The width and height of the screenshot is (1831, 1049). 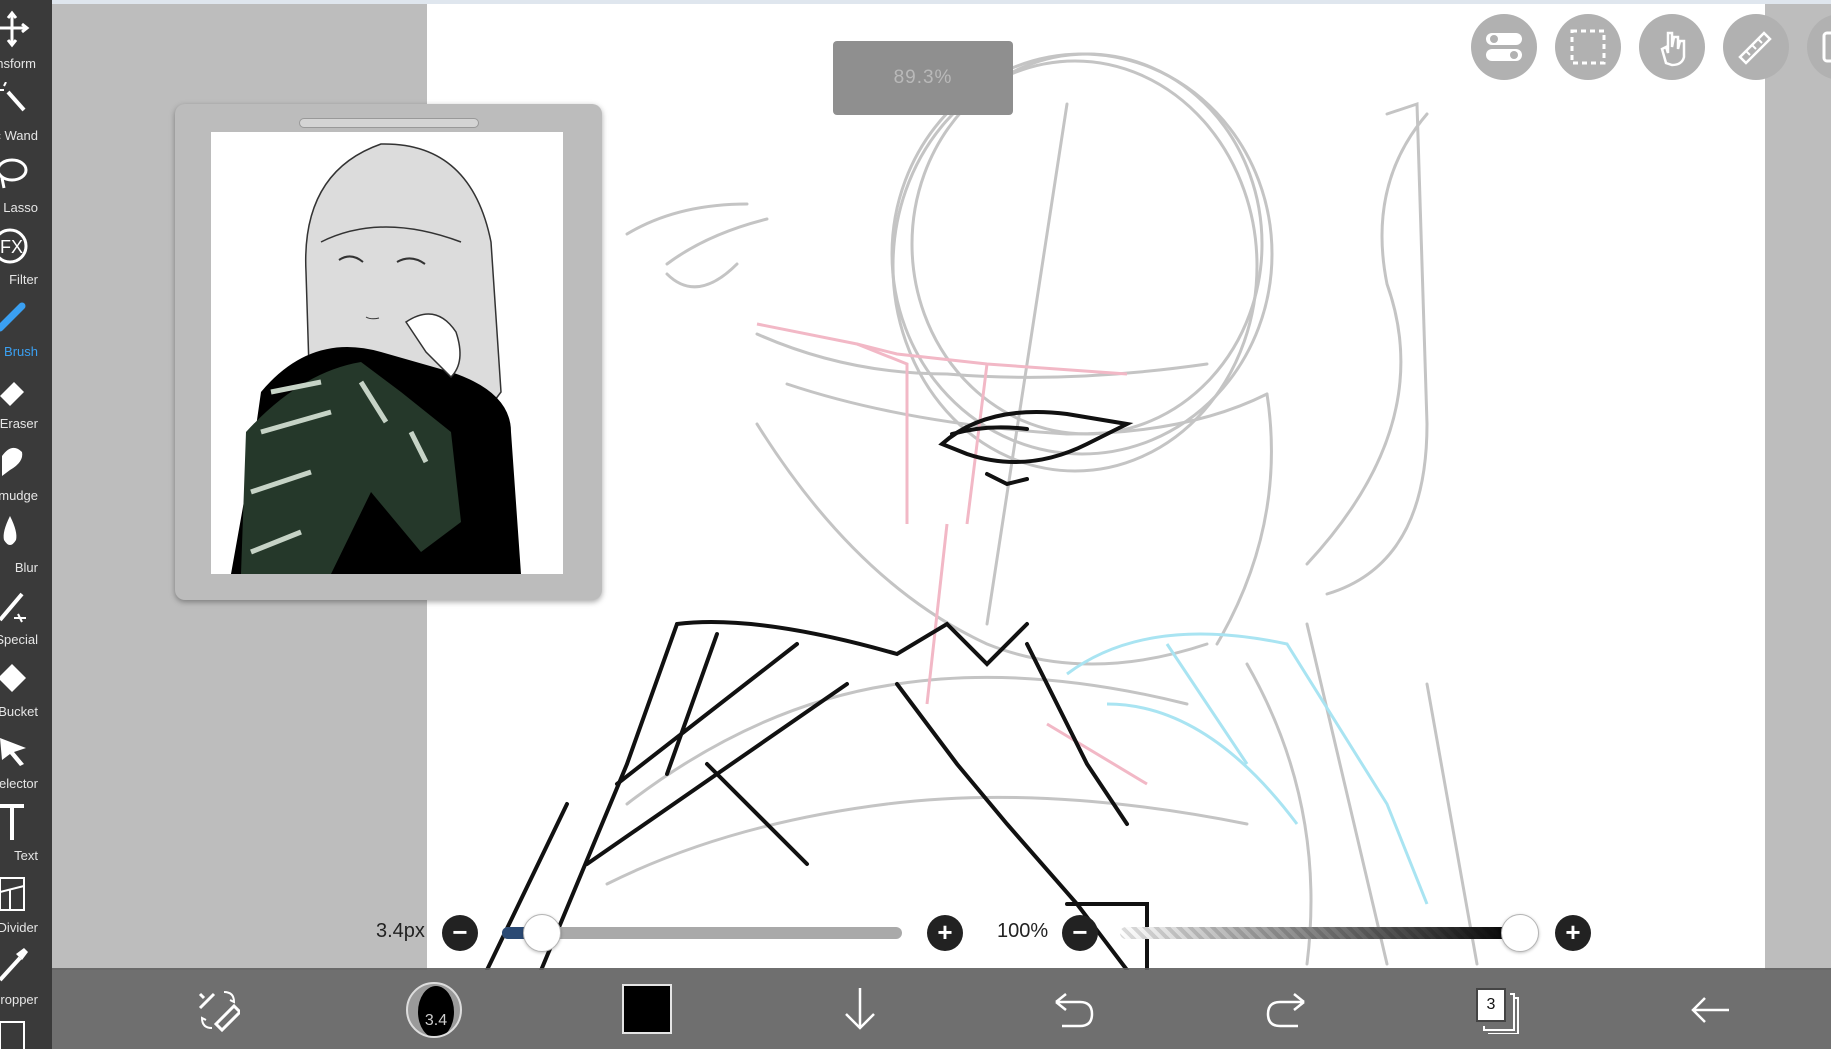 I want to click on ruler-icon, so click(x=1755, y=48).